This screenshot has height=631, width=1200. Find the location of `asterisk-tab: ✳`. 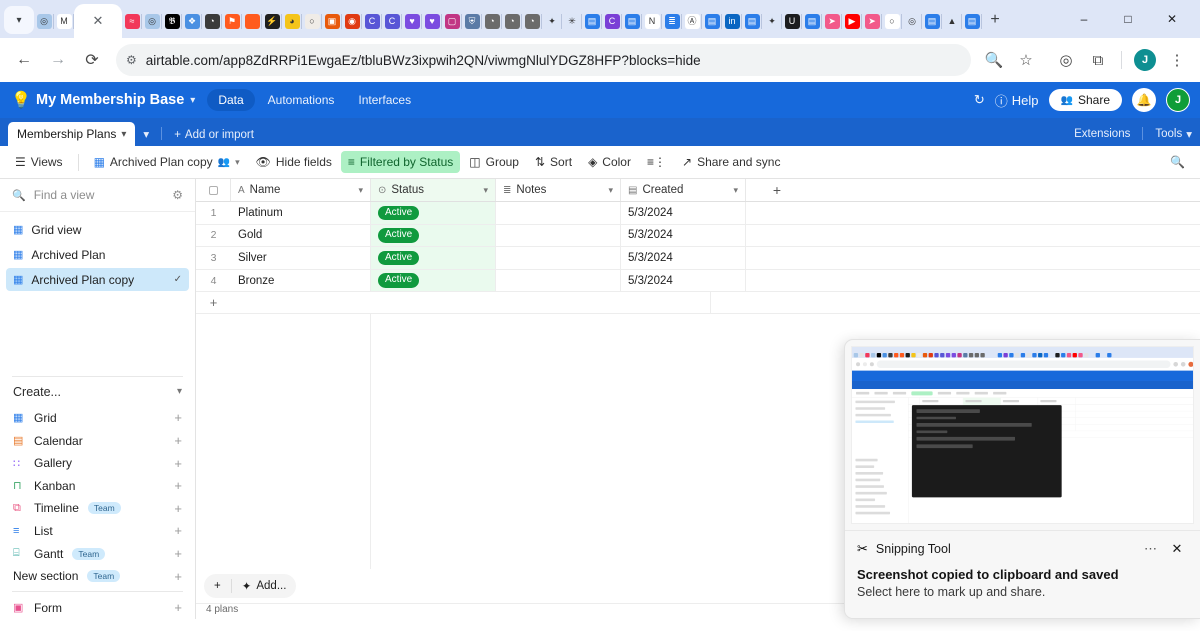

asterisk-tab: ✳ is located at coordinates (572, 21).